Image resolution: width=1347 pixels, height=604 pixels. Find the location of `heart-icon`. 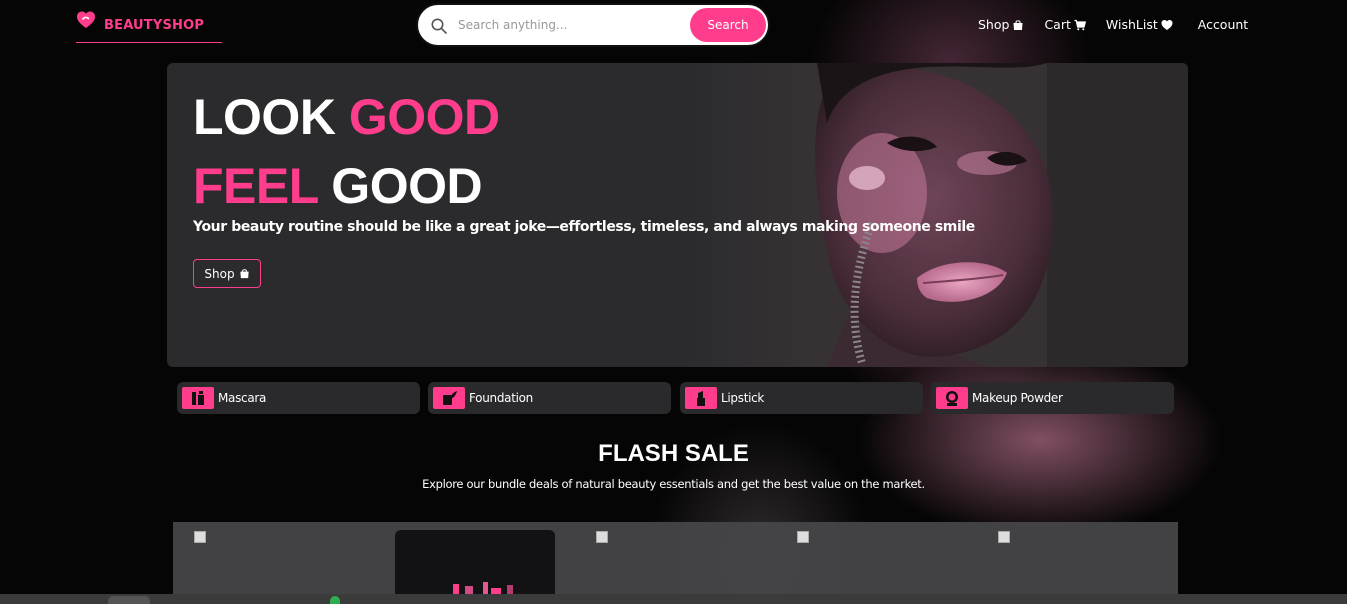

heart-icon is located at coordinates (1167, 24).